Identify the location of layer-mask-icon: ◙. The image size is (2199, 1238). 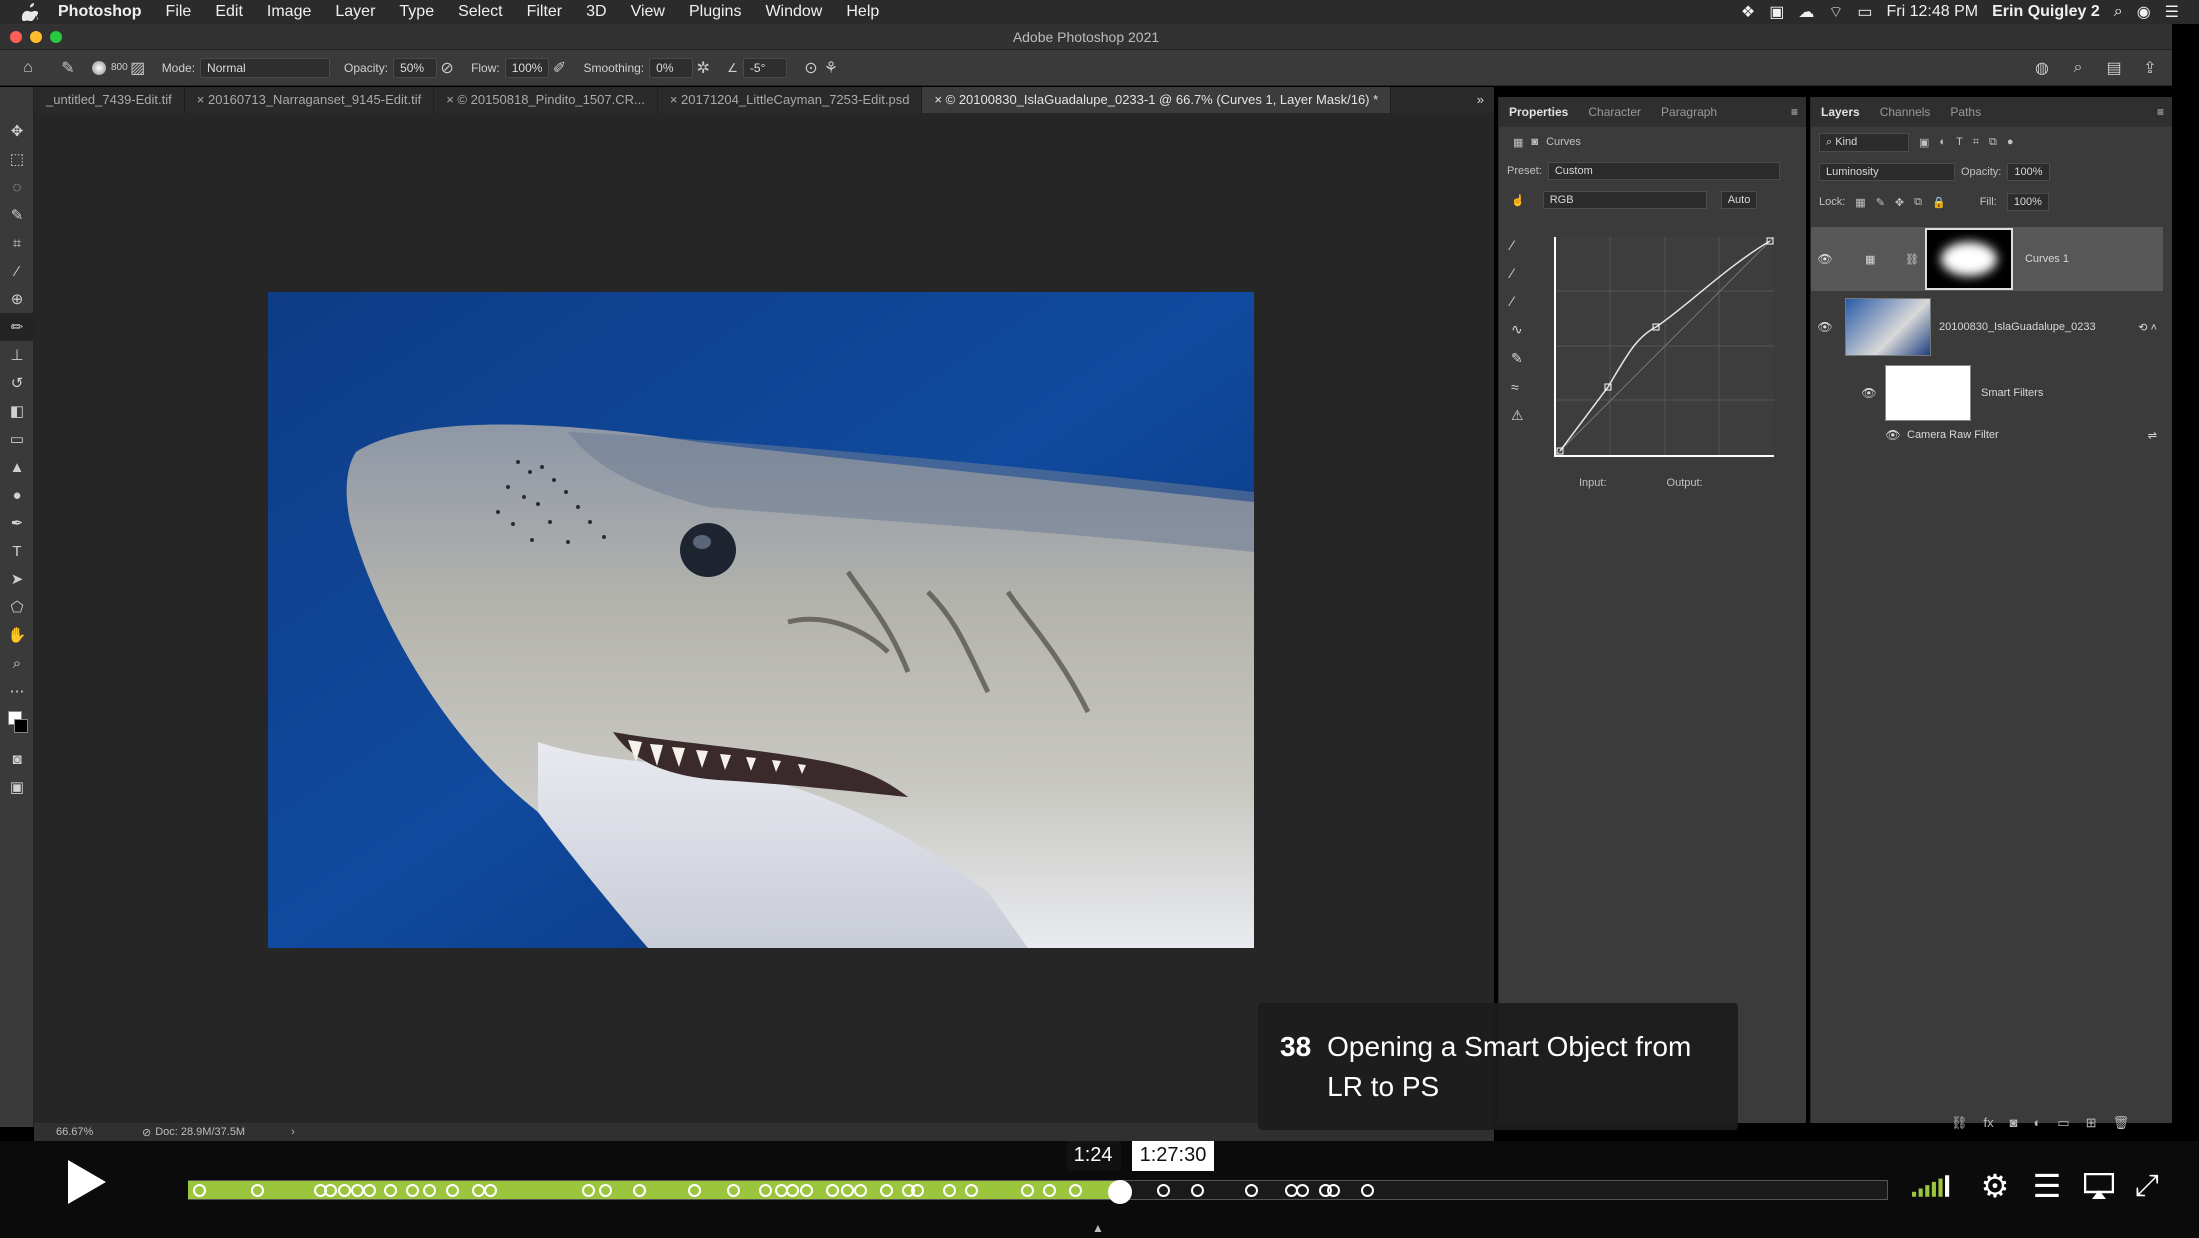
(1534, 142).